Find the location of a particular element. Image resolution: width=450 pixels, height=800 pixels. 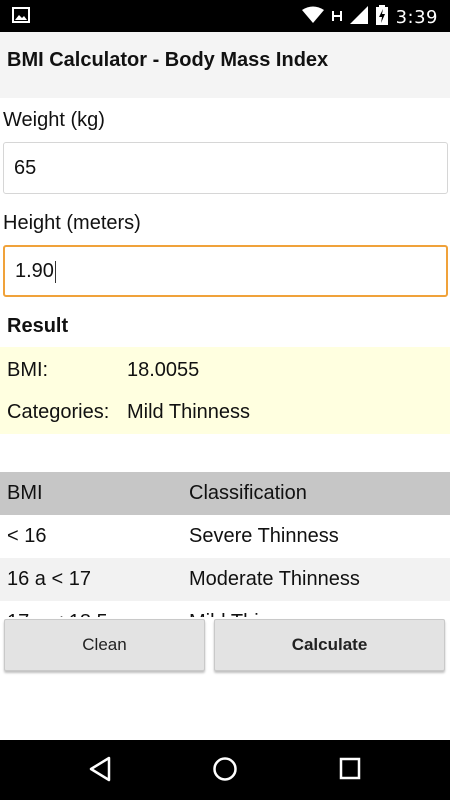

action-bar: BMI Calculator - Body Mass Index is located at coordinates (225, 65).